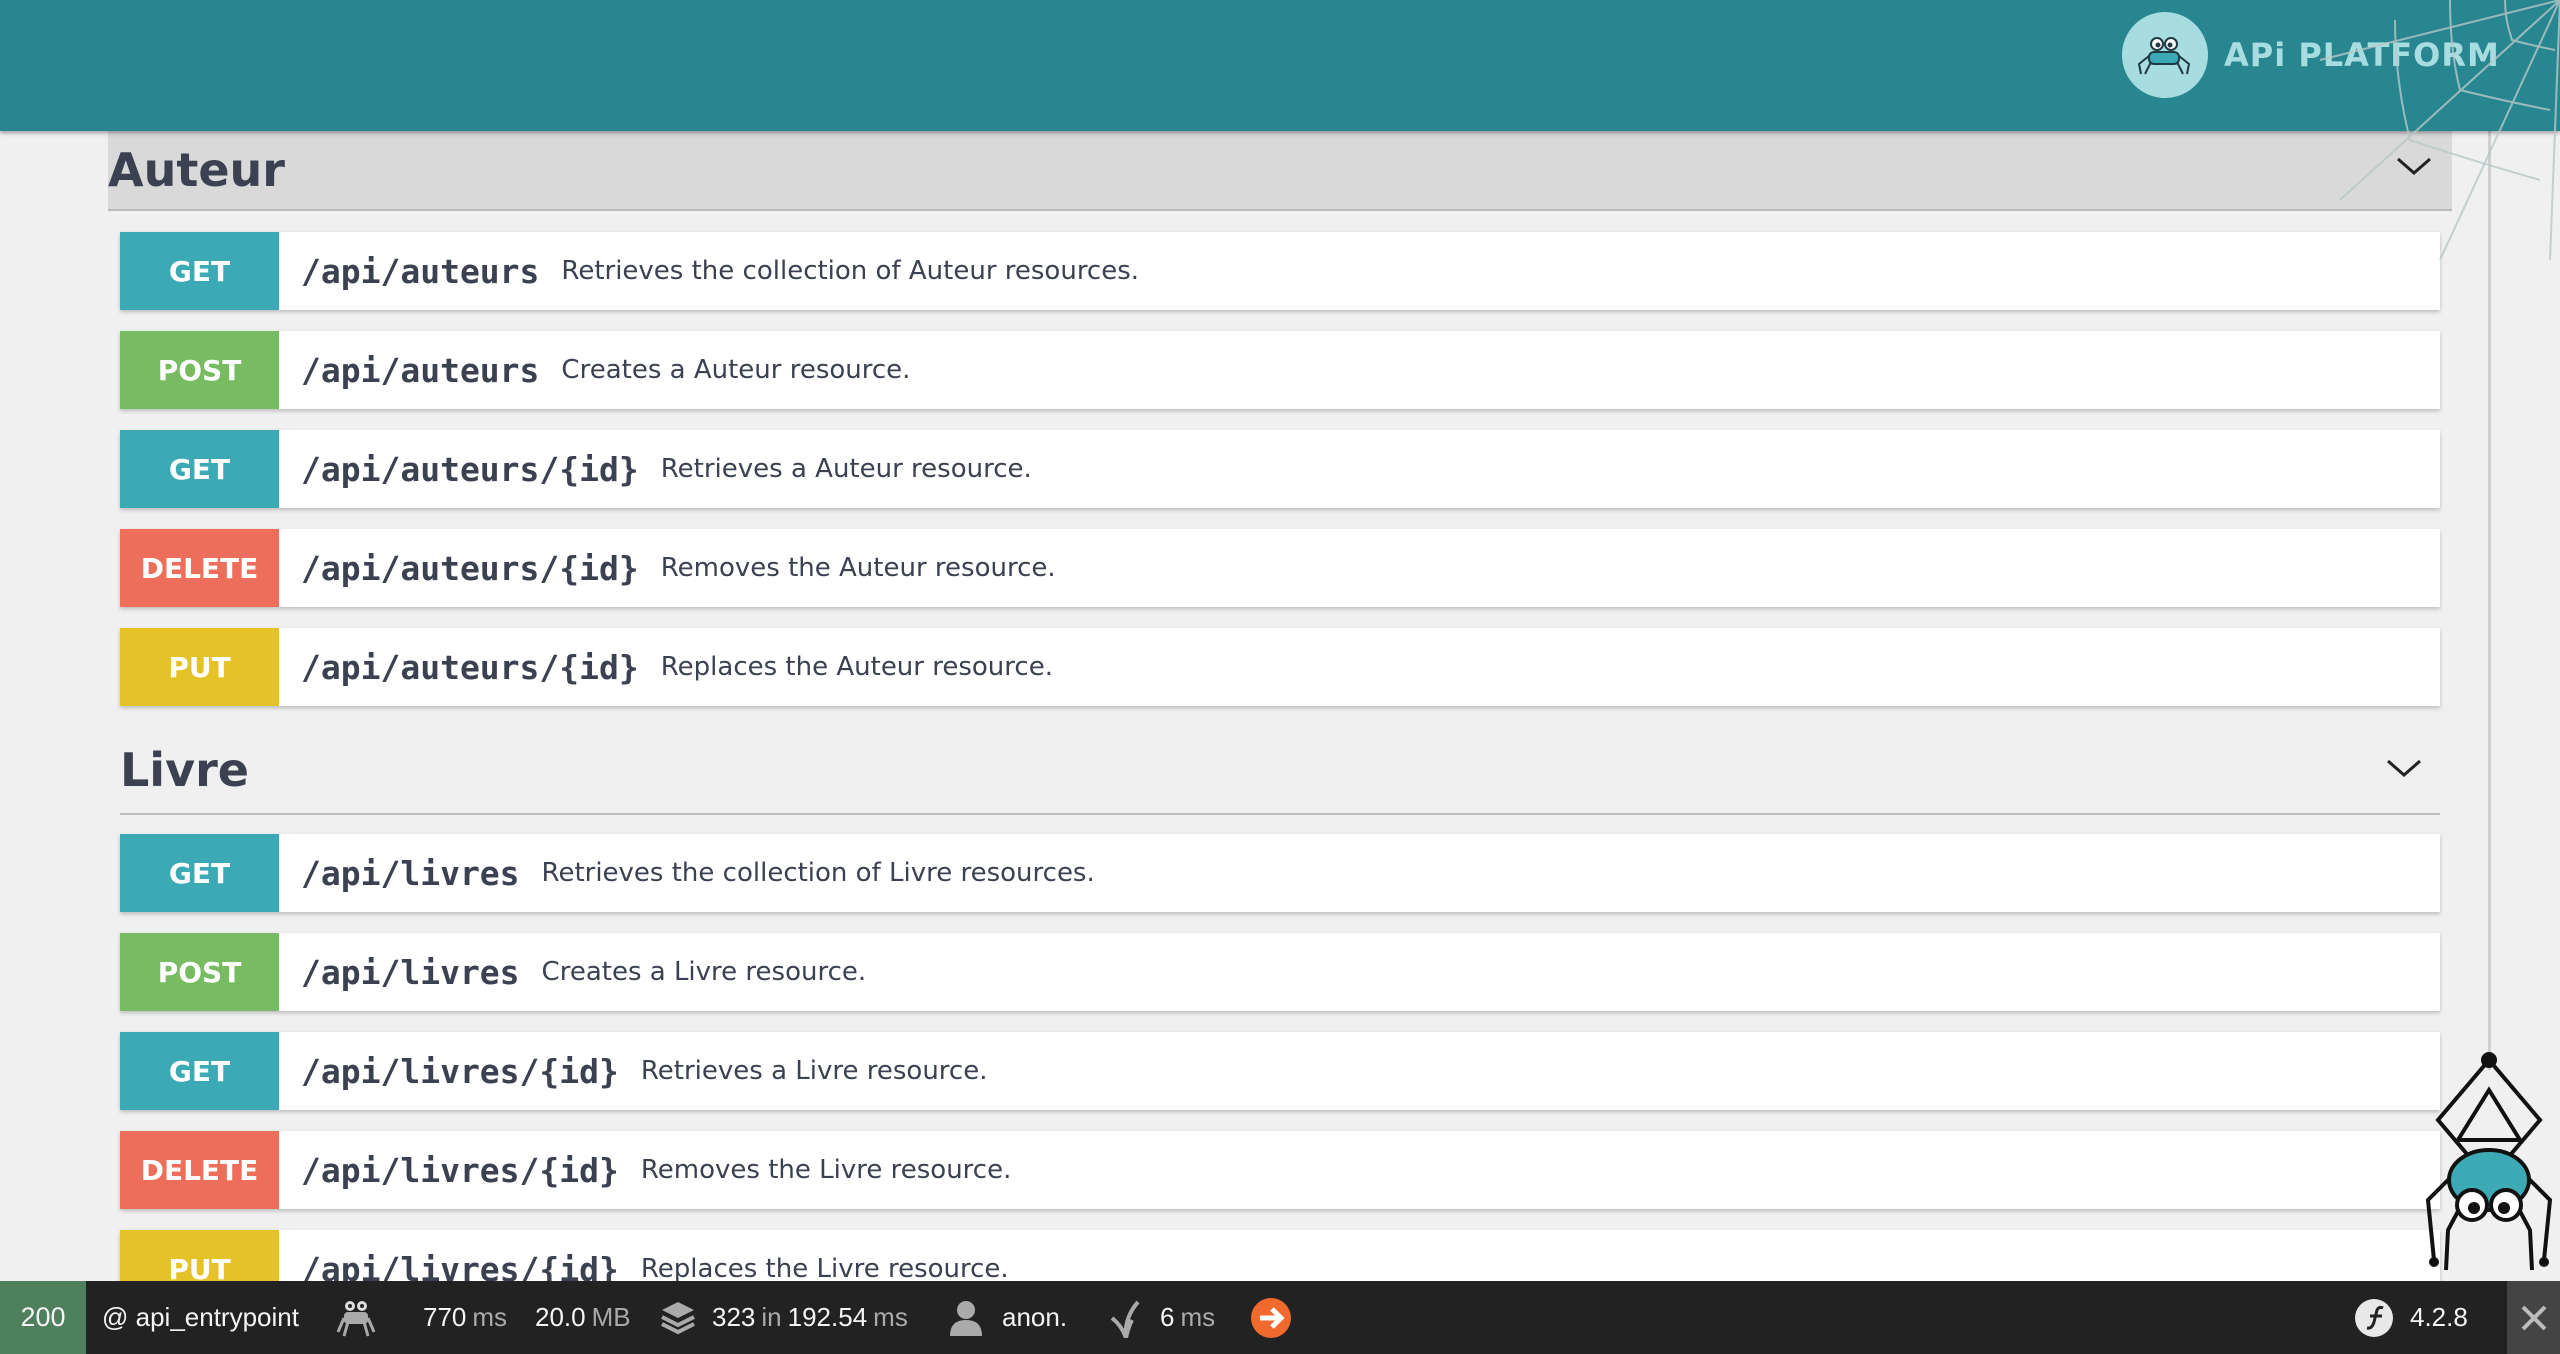 Image resolution: width=2560 pixels, height=1354 pixels. What do you see at coordinates (1280, 771) in the screenshot?
I see `group-header-livre: Livre` at bounding box center [1280, 771].